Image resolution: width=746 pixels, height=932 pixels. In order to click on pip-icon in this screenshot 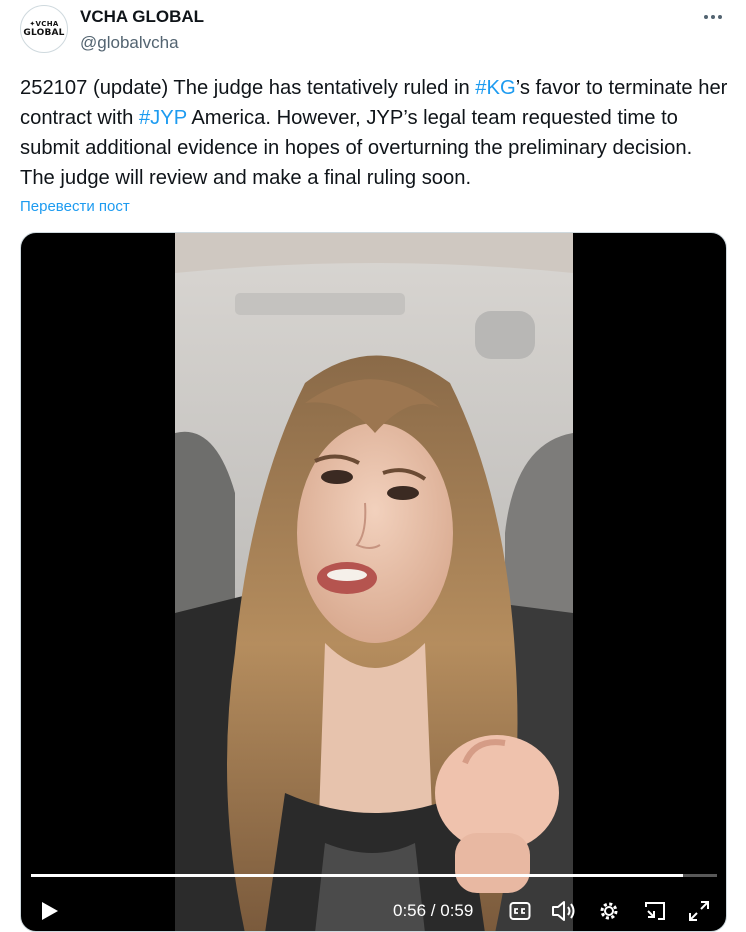, I will do `click(655, 913)`.